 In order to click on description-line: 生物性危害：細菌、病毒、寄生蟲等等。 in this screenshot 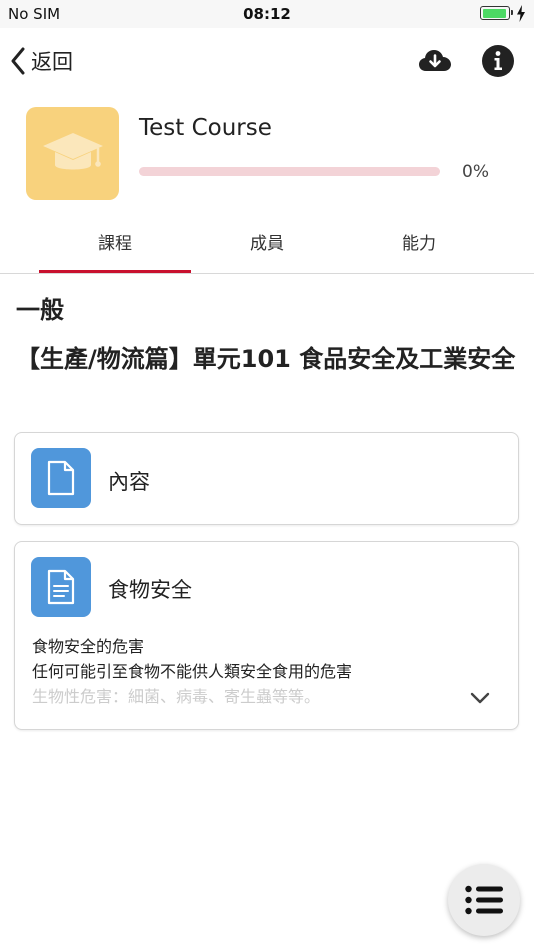, I will do `click(176, 696)`.